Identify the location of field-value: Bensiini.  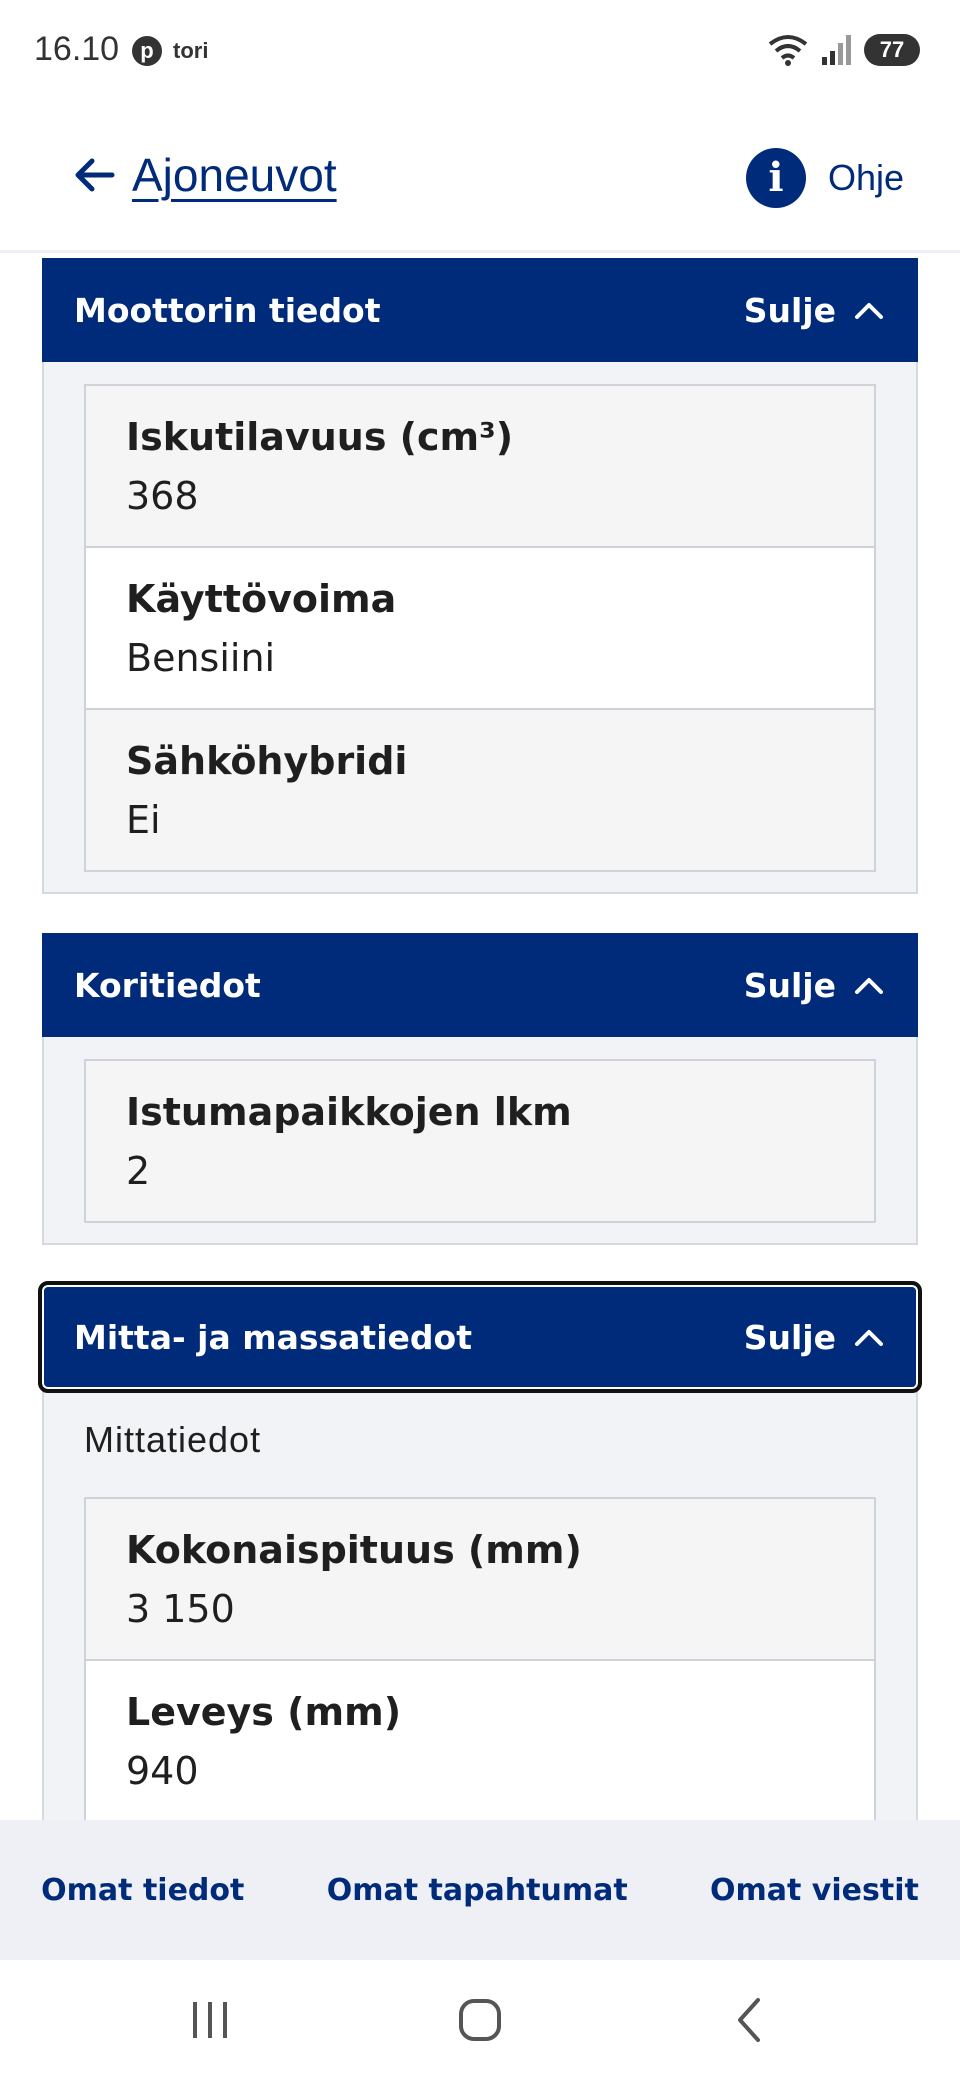
(201, 658).